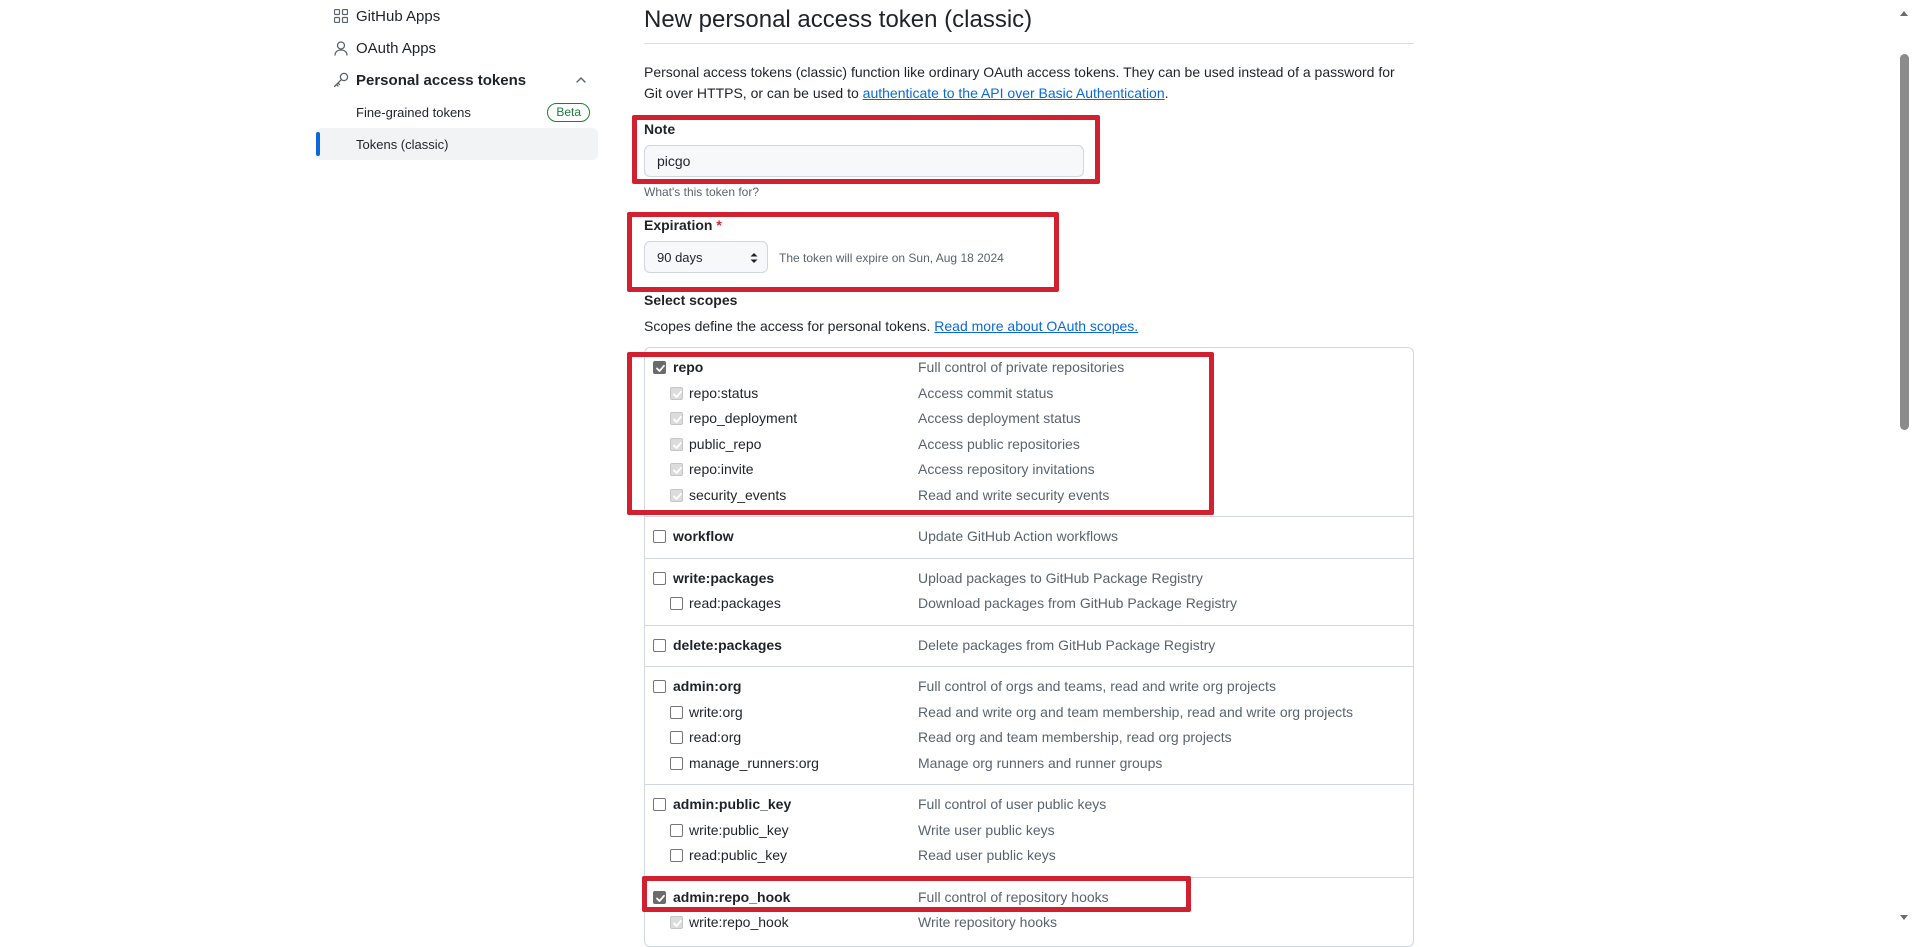  What do you see at coordinates (732, 896) in the screenshot?
I see `scope-name: admin:repo_hook` at bounding box center [732, 896].